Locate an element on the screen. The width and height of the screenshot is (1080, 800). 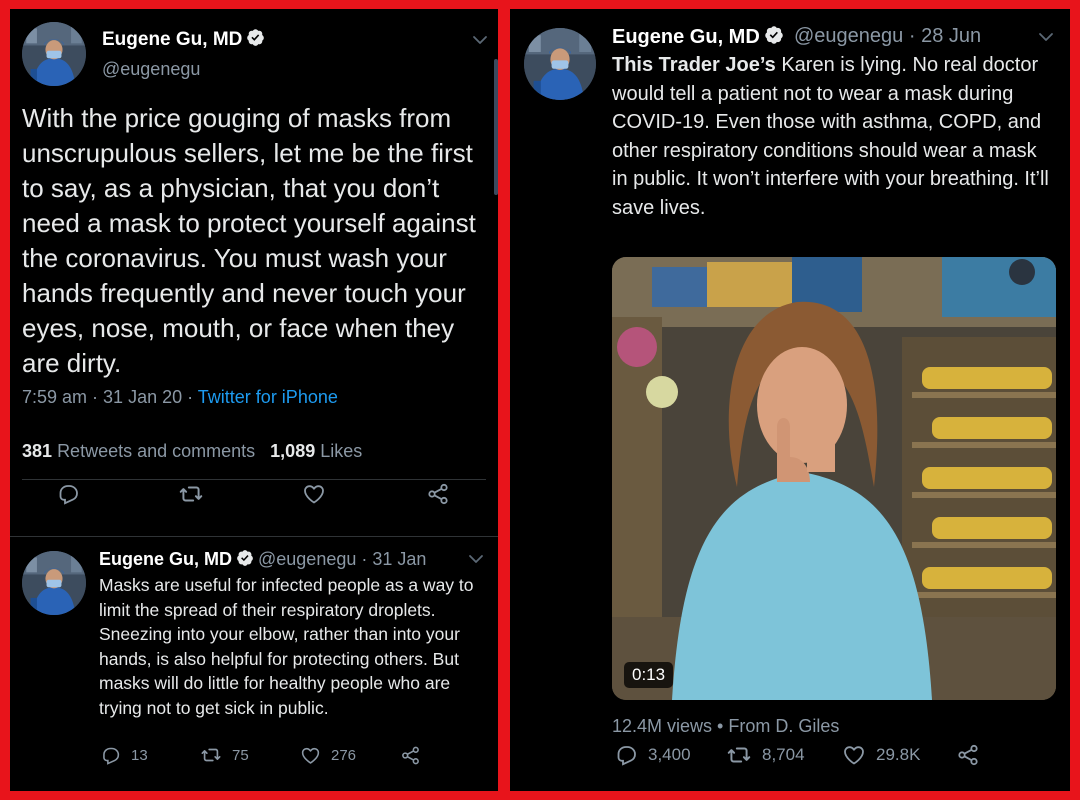
likes-stat: 1,089 Likes is located at coordinates (316, 451).